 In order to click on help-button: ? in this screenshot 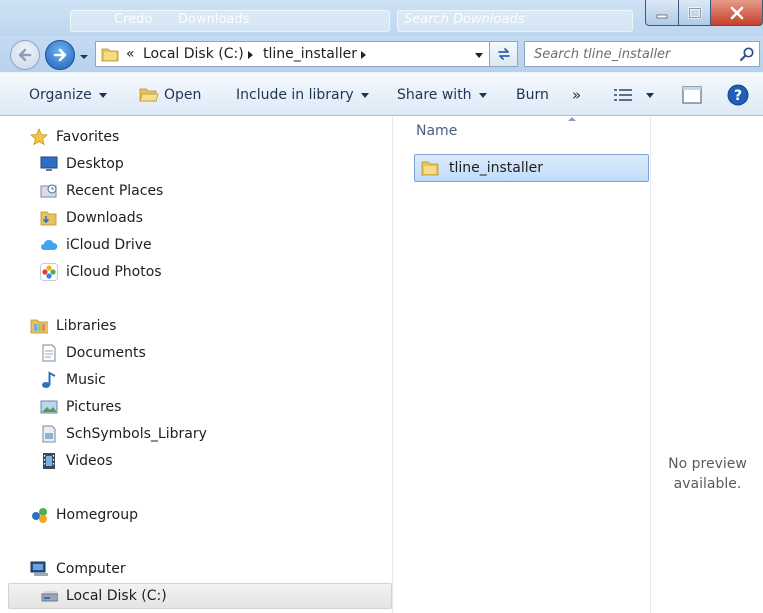, I will do `click(738, 94)`.